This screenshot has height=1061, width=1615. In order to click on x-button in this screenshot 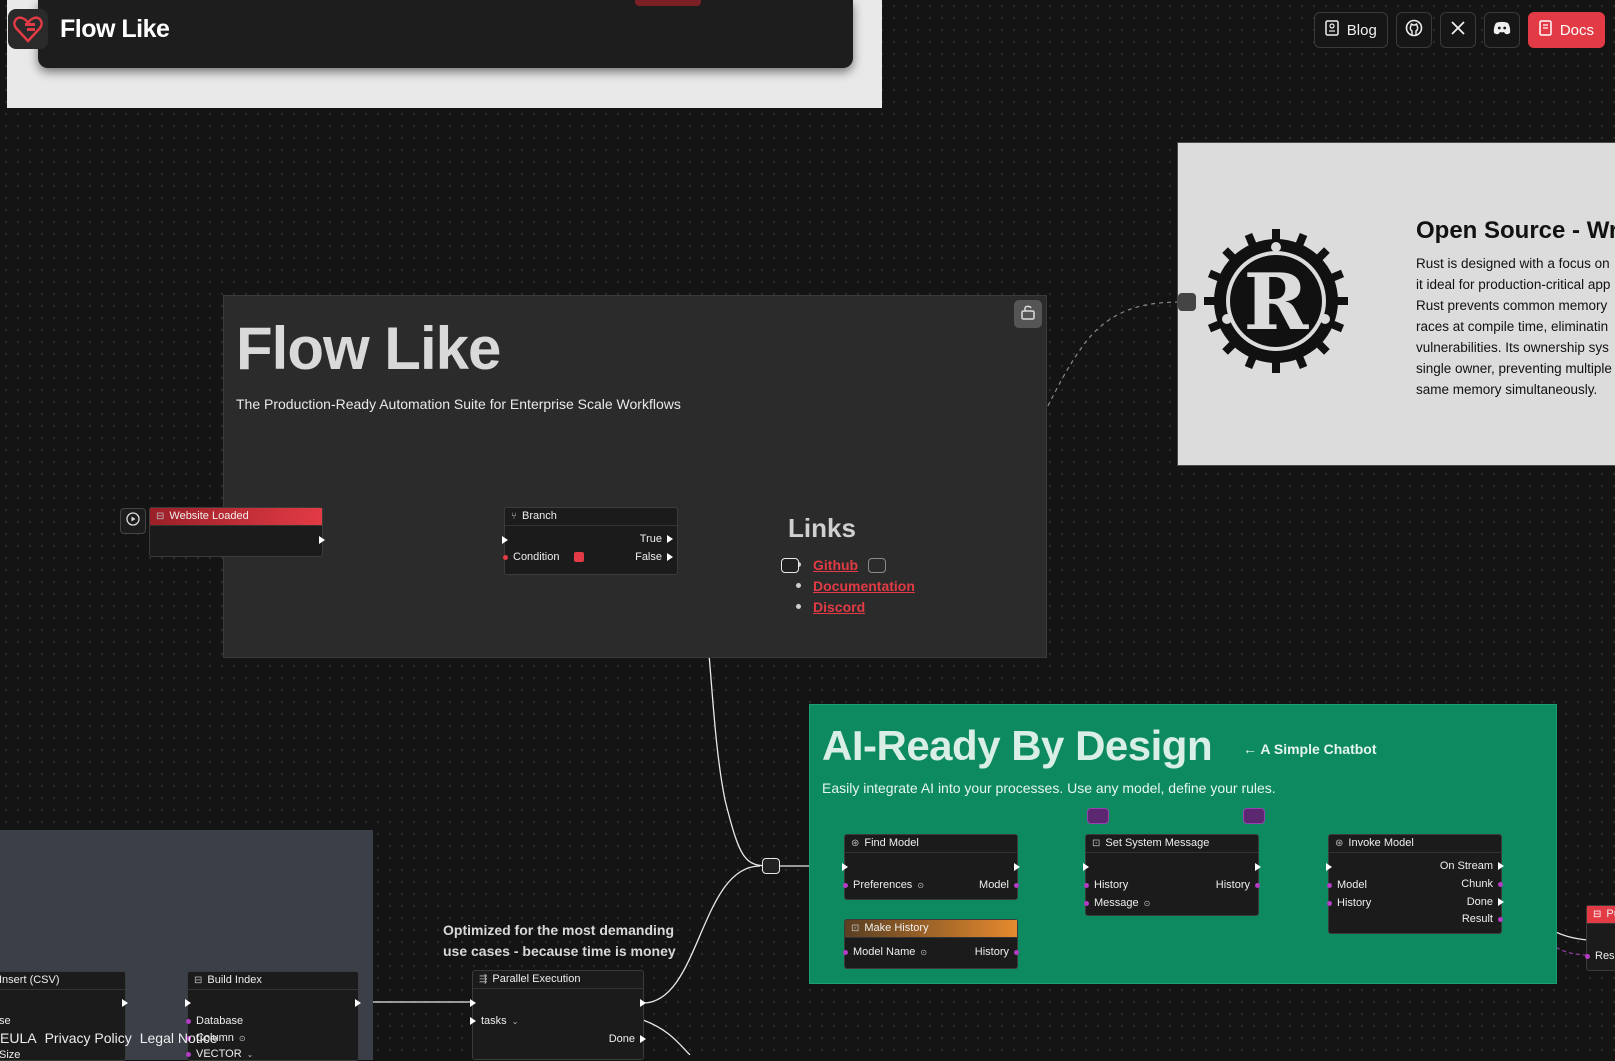, I will do `click(1457, 30)`.